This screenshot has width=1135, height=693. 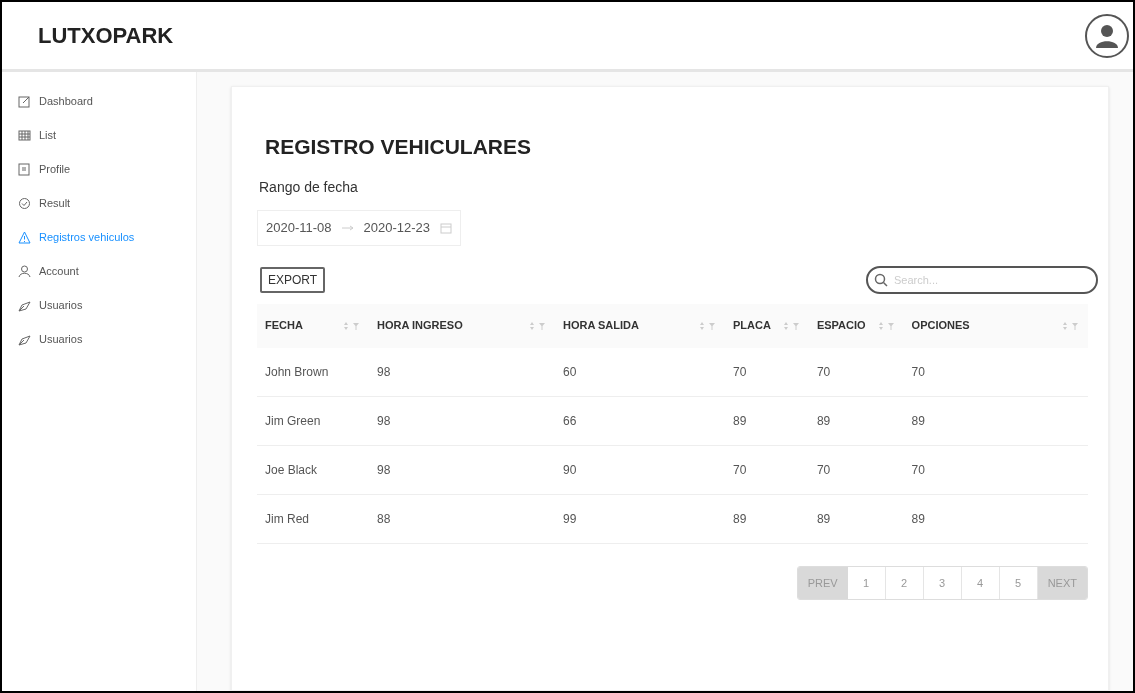 I want to click on sidebar-item: Profile, so click(x=44, y=169).